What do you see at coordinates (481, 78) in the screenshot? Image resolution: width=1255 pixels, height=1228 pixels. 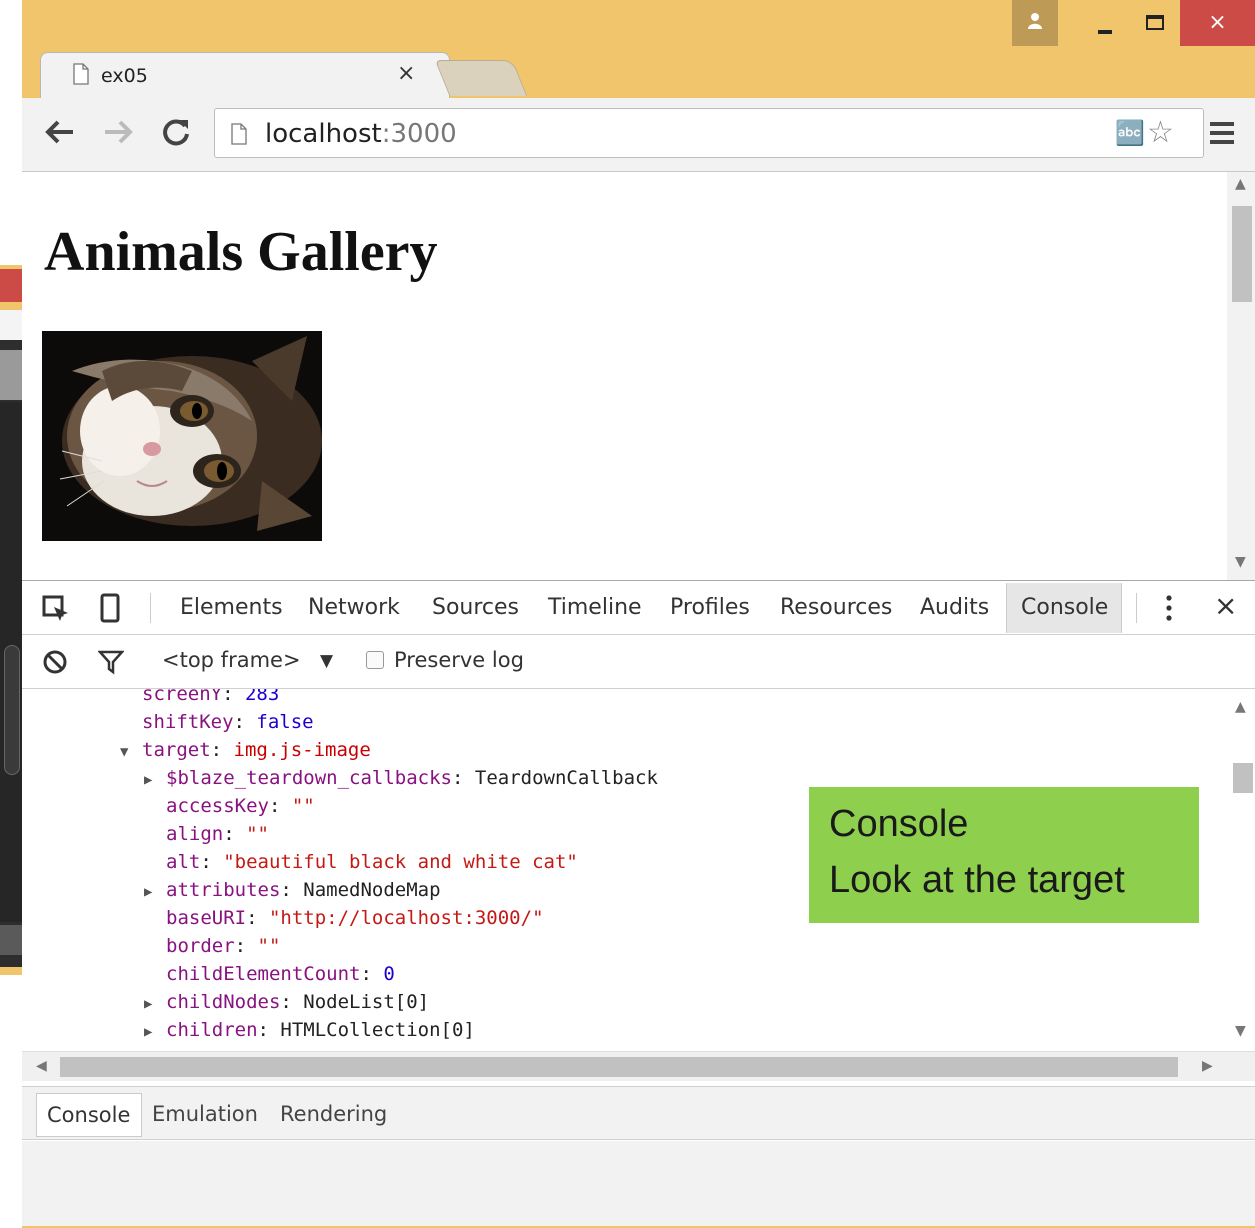 I see `new-tab-button` at bounding box center [481, 78].